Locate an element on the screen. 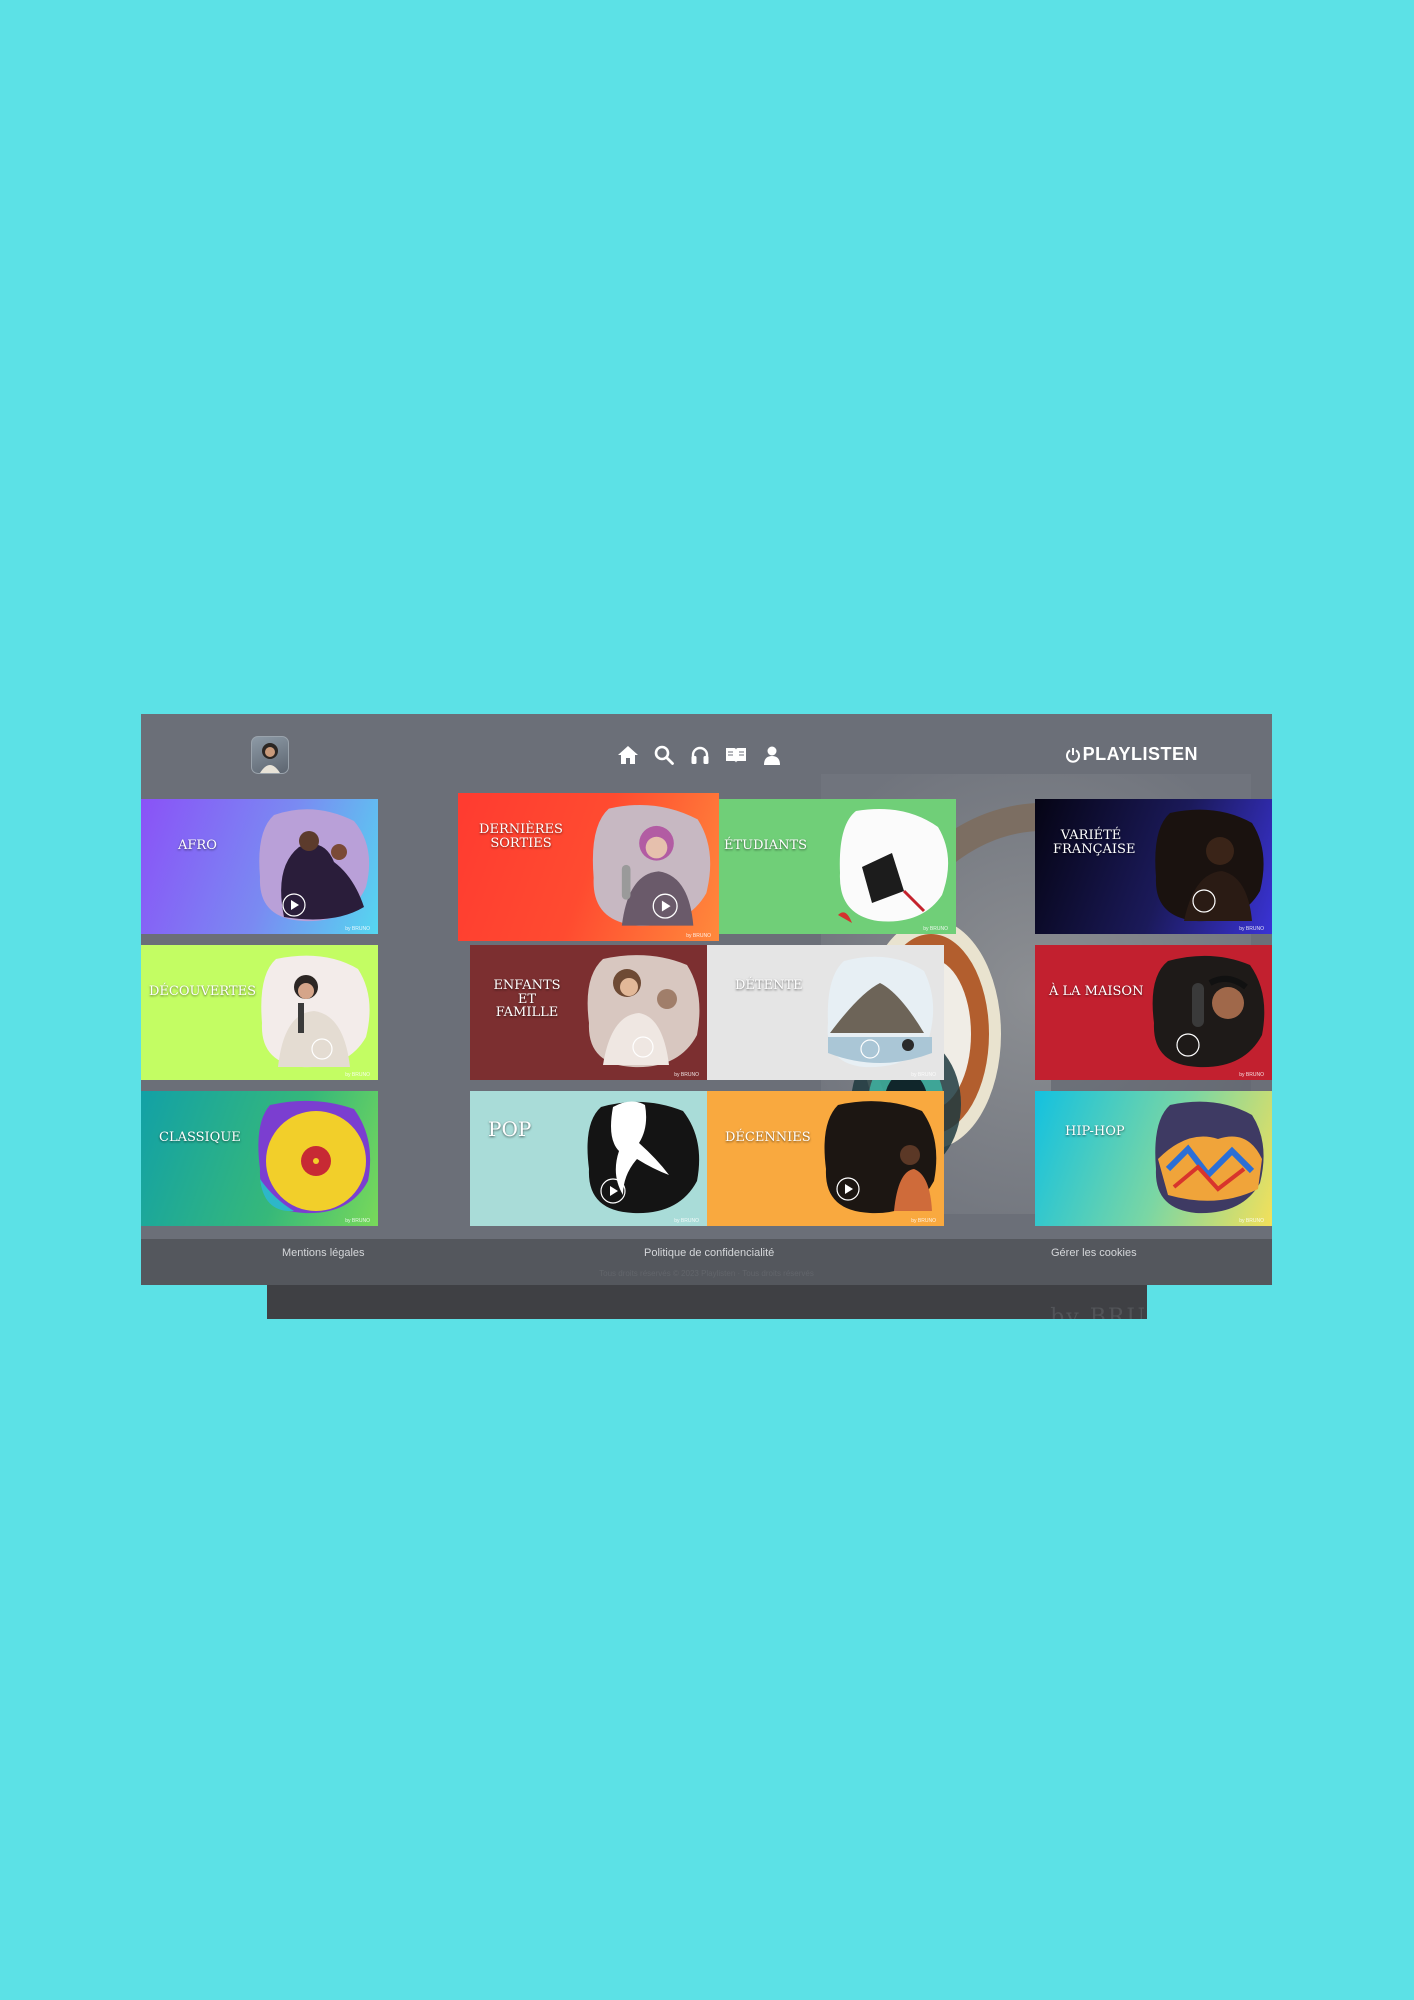 This screenshot has height=2000, width=1414. search-icon is located at coordinates (664, 755).